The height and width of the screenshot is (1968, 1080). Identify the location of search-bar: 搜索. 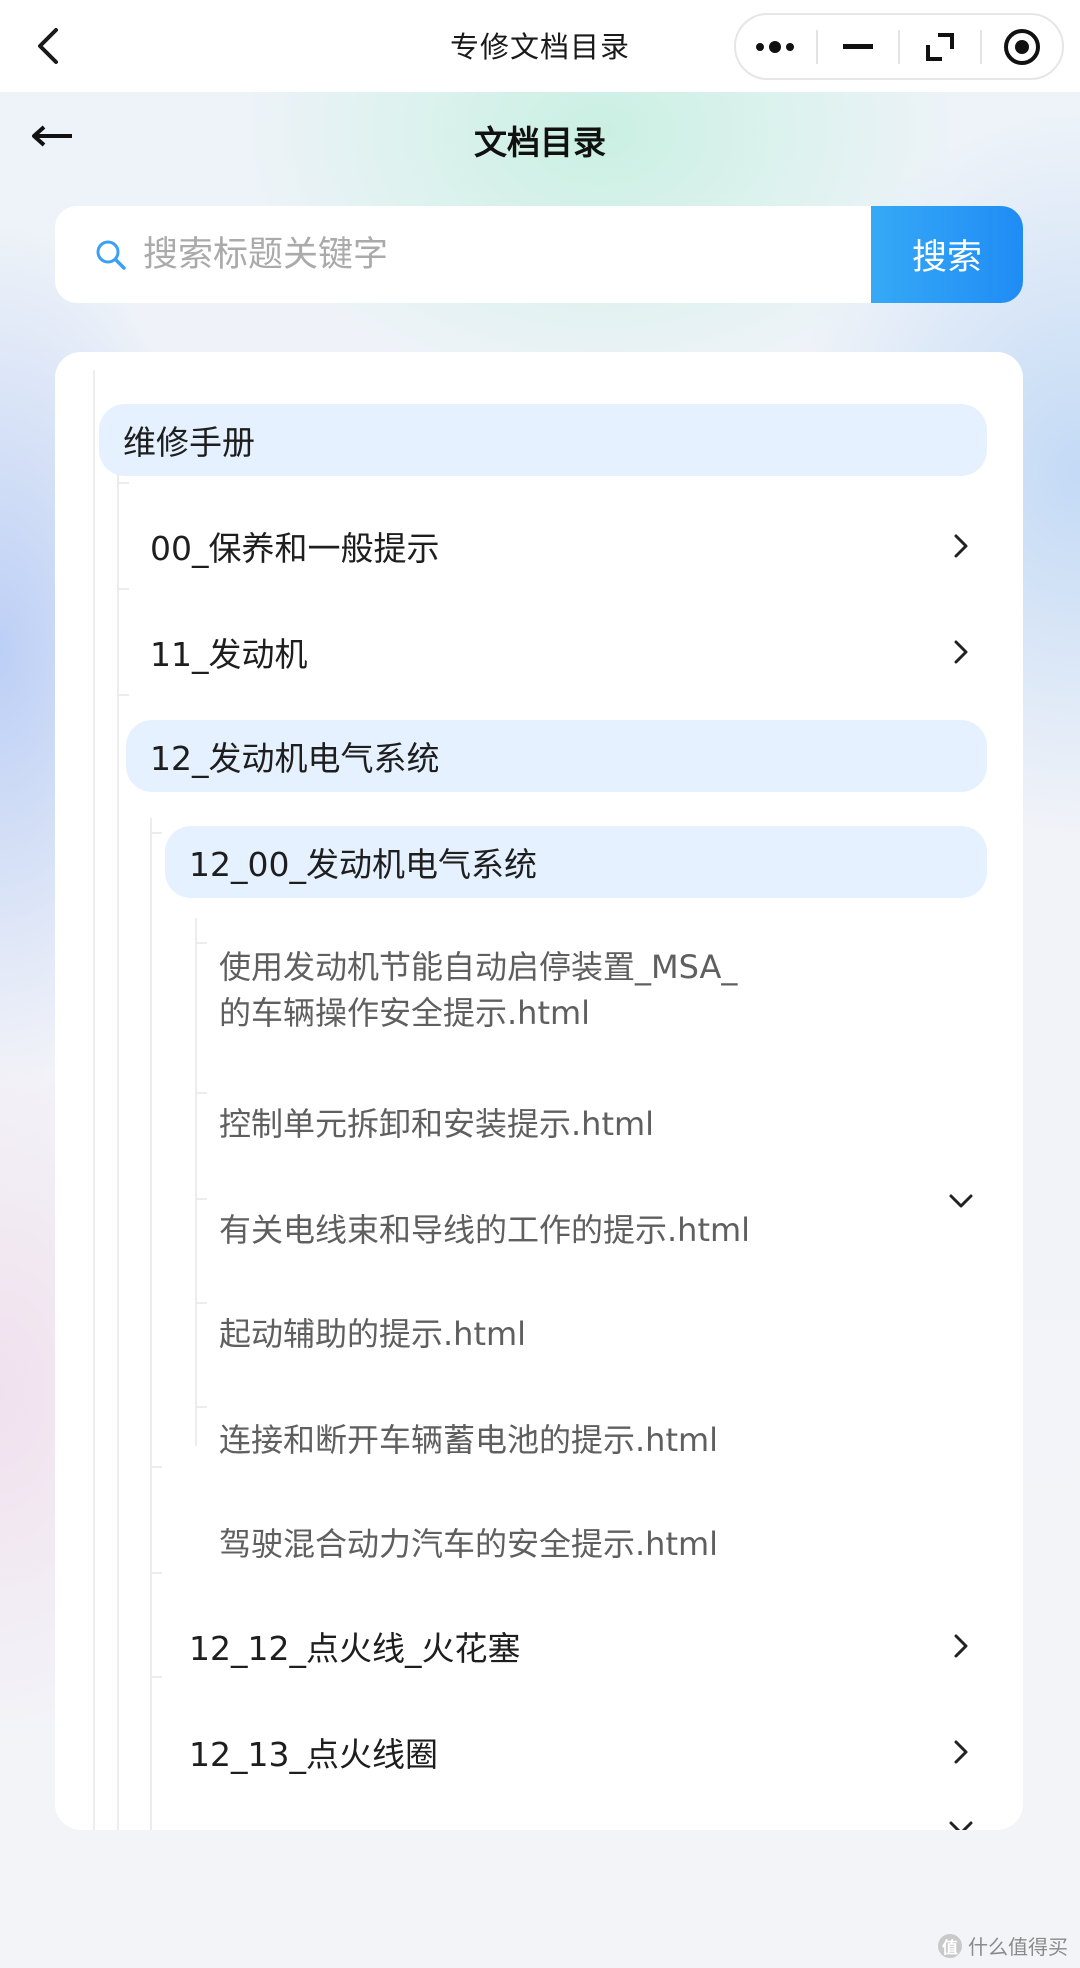
(539, 254).